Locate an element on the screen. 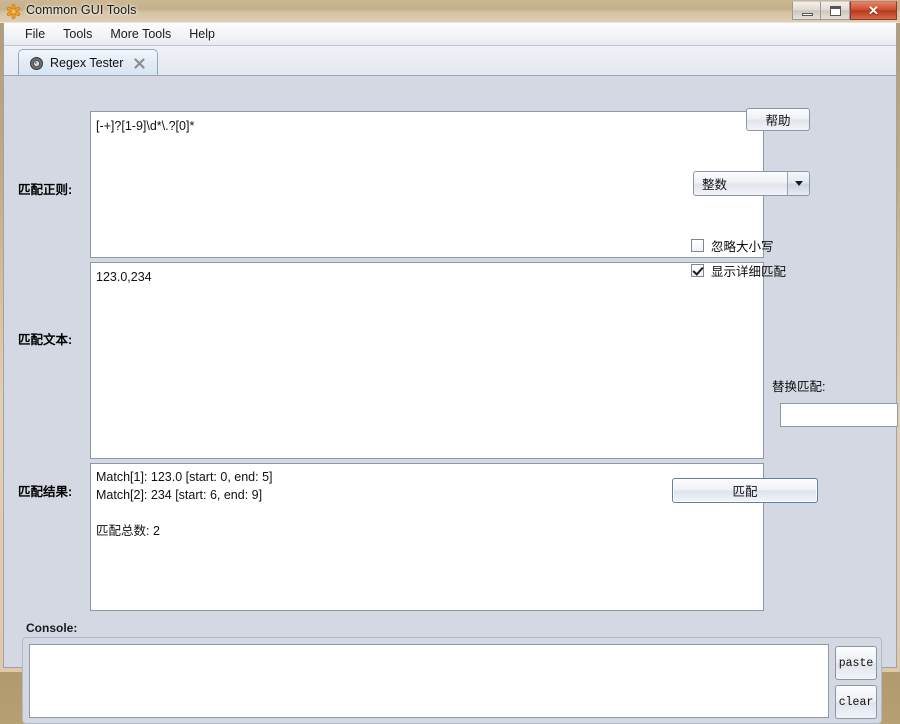 Image resolution: width=900 pixels, height=724 pixels. regex-input-value: [-+]?[1-9]\d*\.?[0]* is located at coordinates (145, 126).